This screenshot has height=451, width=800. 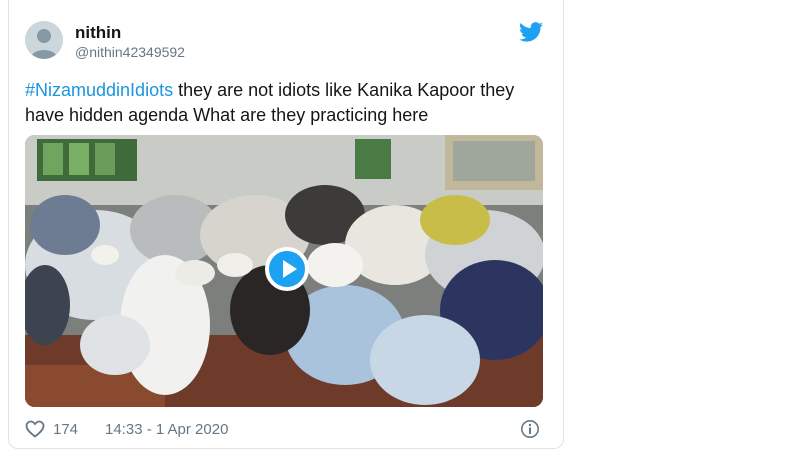 What do you see at coordinates (285, 430) in the screenshot?
I see `tweet-footer: 174 14:33 - 1 Apr 2020` at bounding box center [285, 430].